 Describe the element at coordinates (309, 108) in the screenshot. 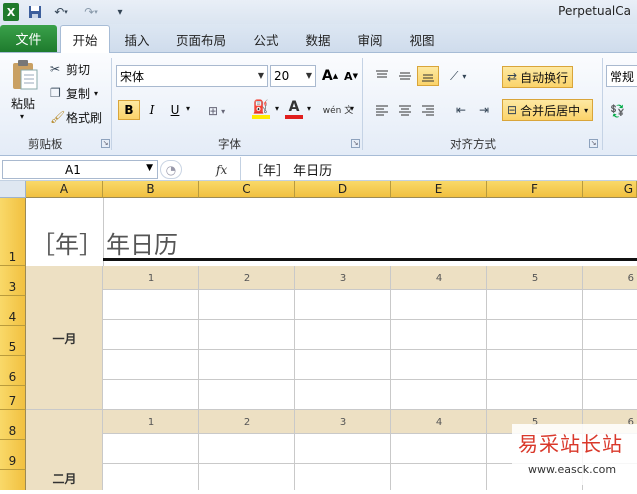

I see `font-color-dropdown-icon: ▾` at that location.